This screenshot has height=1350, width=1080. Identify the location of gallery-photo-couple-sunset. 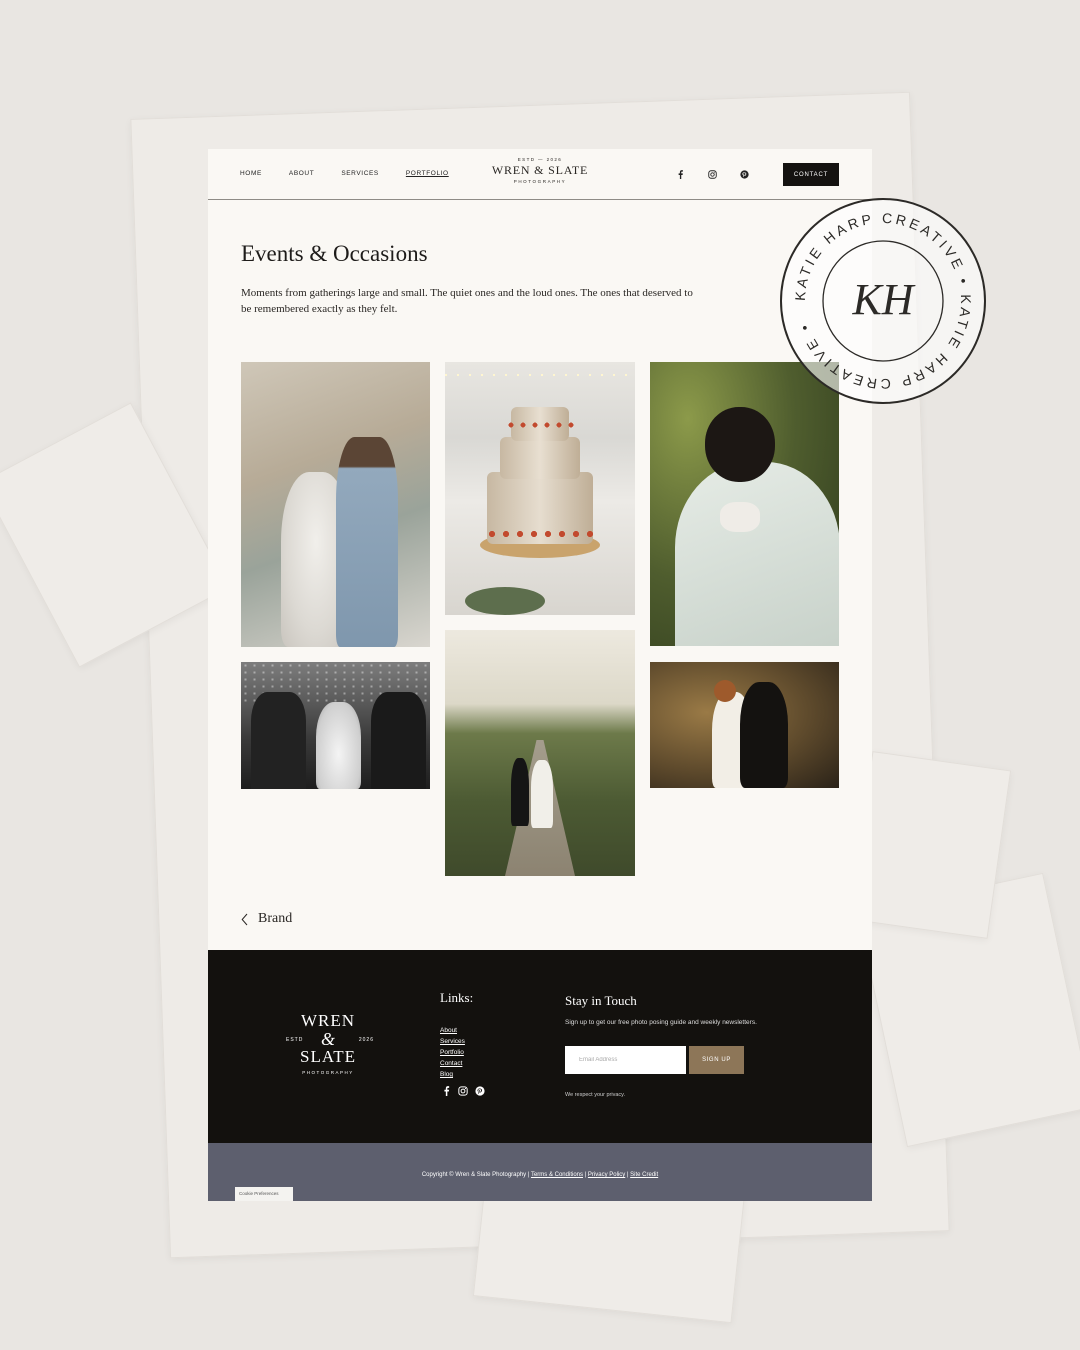
(744, 725).